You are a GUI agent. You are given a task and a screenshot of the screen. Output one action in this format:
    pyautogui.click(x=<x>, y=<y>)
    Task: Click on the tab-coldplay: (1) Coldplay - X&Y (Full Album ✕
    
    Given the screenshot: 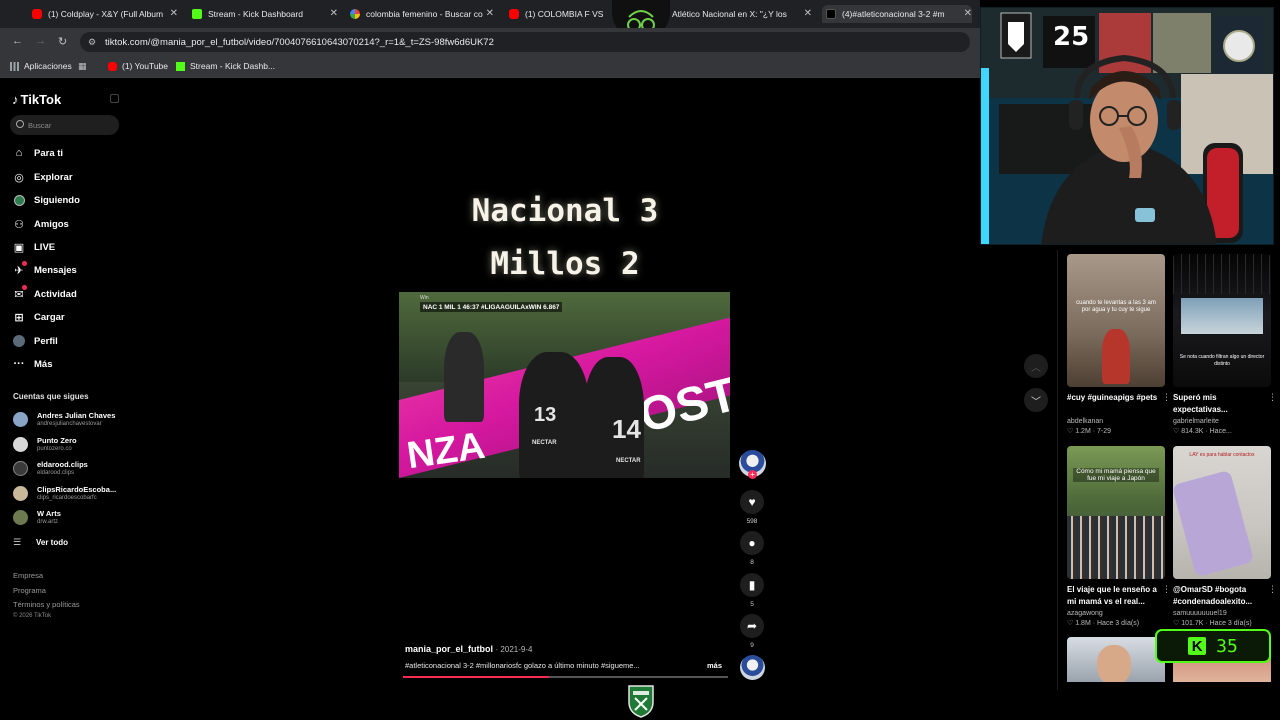 What is the action you would take?
    pyautogui.click(x=105, y=14)
    